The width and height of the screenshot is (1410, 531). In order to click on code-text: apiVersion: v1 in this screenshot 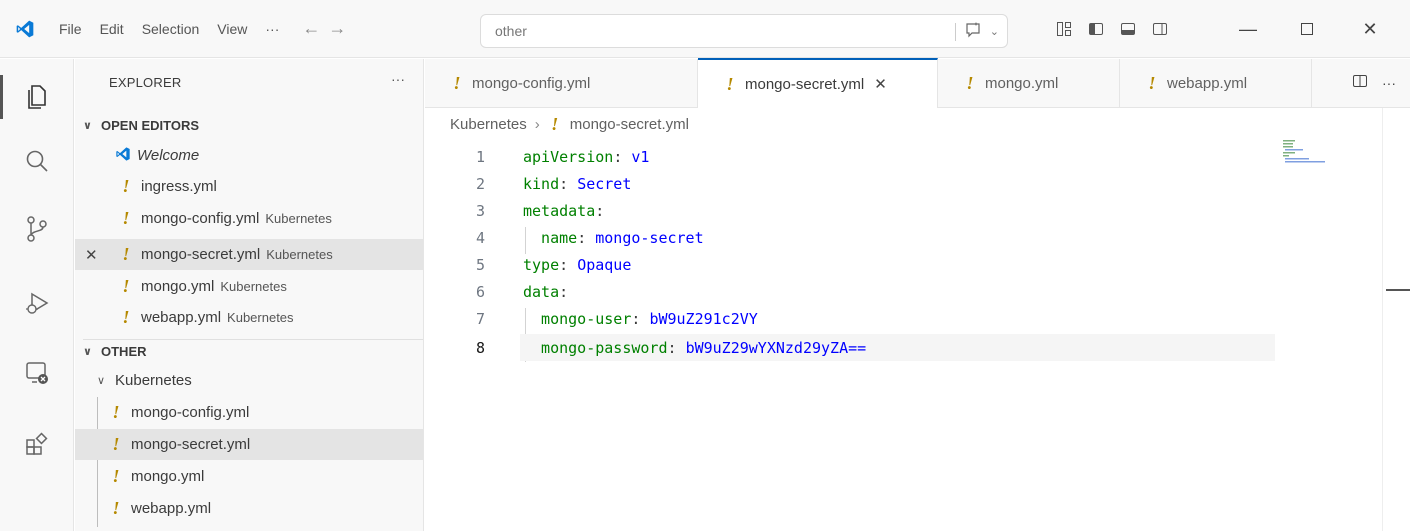, I will do `click(586, 156)`.